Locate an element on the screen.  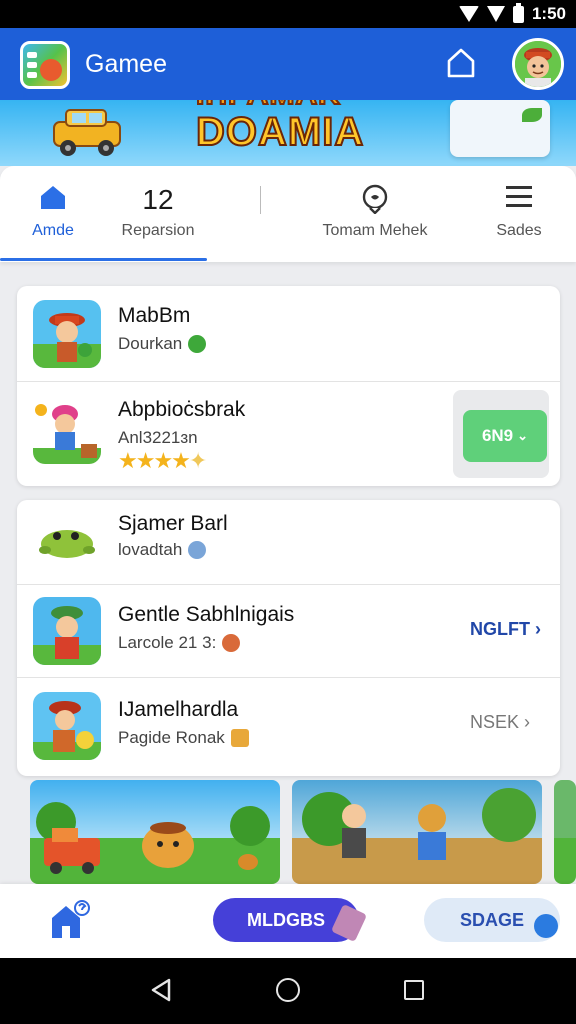
install-button-area: 6N9 ⌄ is located at coordinates (501, 434).